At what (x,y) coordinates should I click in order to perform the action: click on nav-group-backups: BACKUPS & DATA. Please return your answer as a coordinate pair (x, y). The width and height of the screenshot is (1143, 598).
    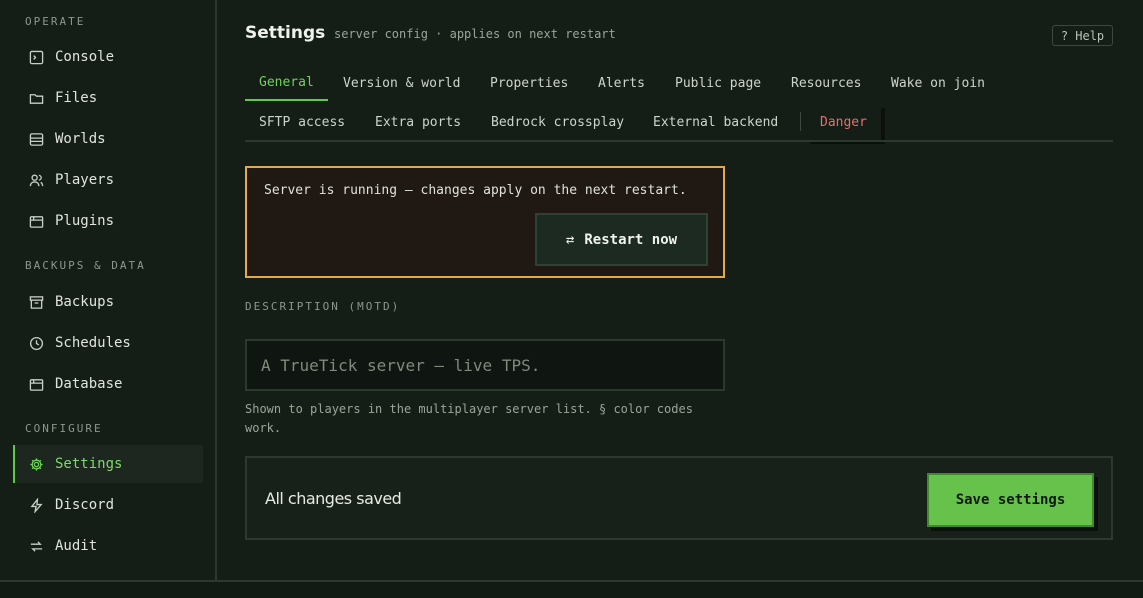
    Looking at the image, I should click on (85, 265).